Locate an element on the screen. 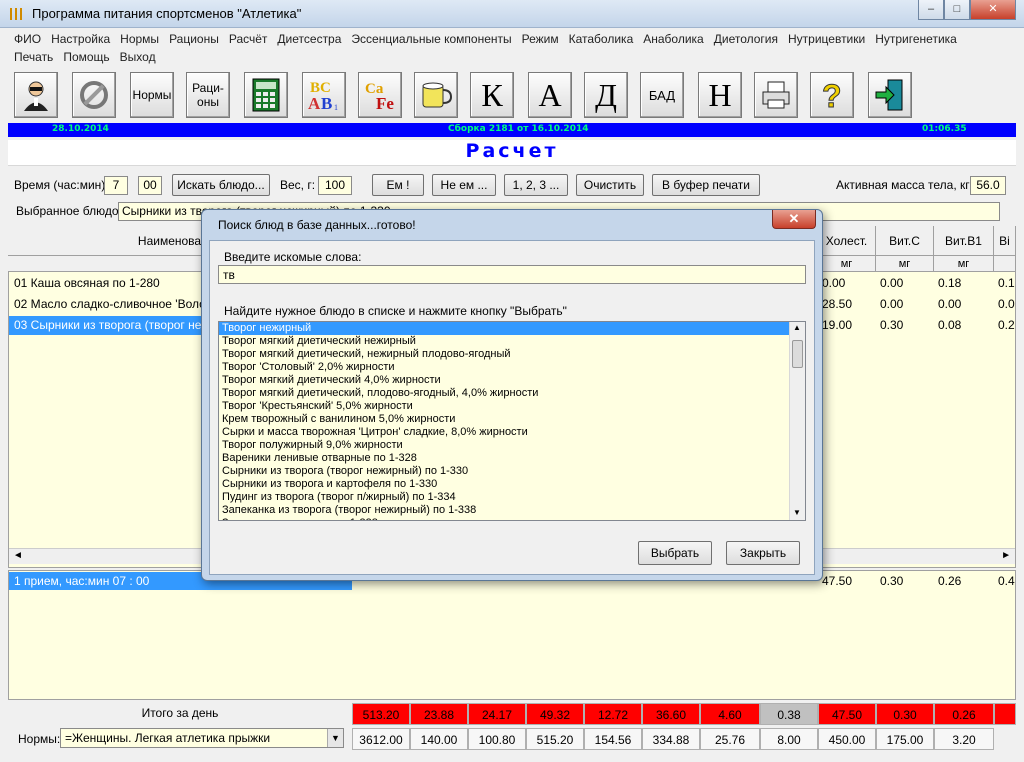  search-input: тв is located at coordinates (512, 274).